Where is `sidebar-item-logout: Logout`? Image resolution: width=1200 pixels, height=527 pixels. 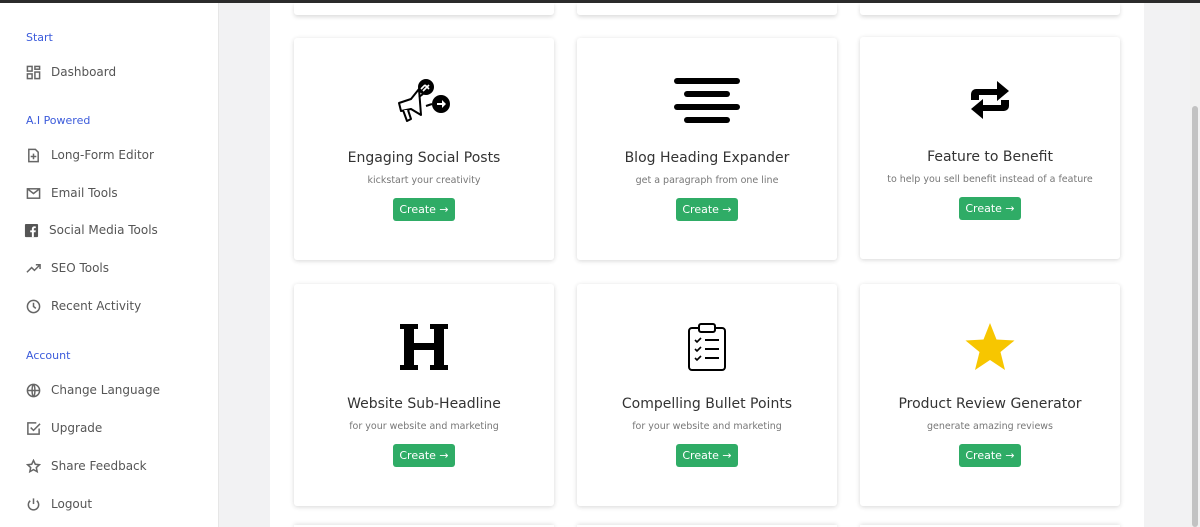 sidebar-item-logout: Logout is located at coordinates (58, 504).